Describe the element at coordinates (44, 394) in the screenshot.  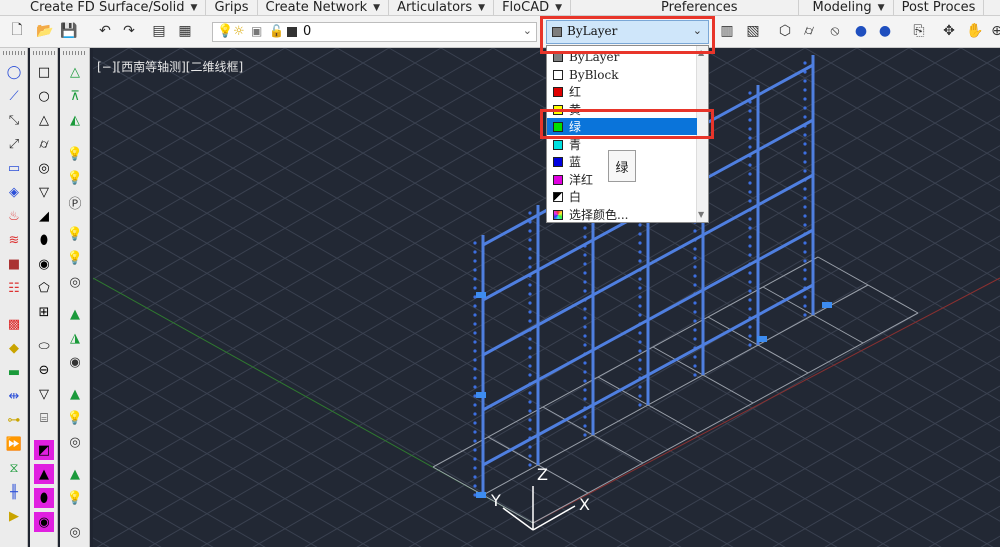
I see `funnel-icon: ▽` at that location.